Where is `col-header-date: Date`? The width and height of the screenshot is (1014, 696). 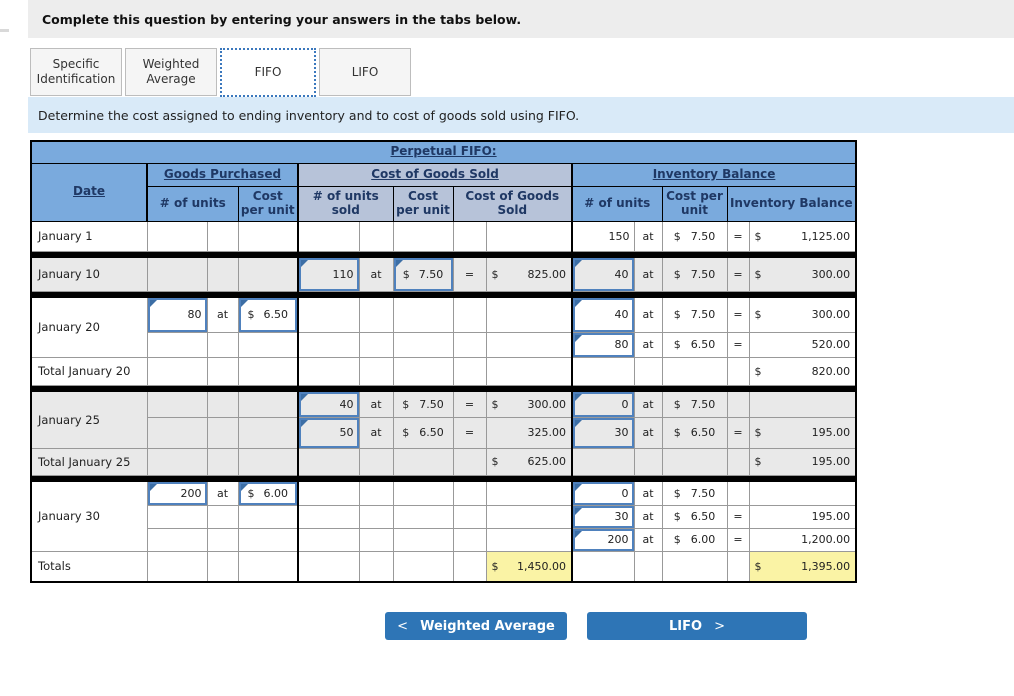 col-header-date: Date is located at coordinates (89, 192).